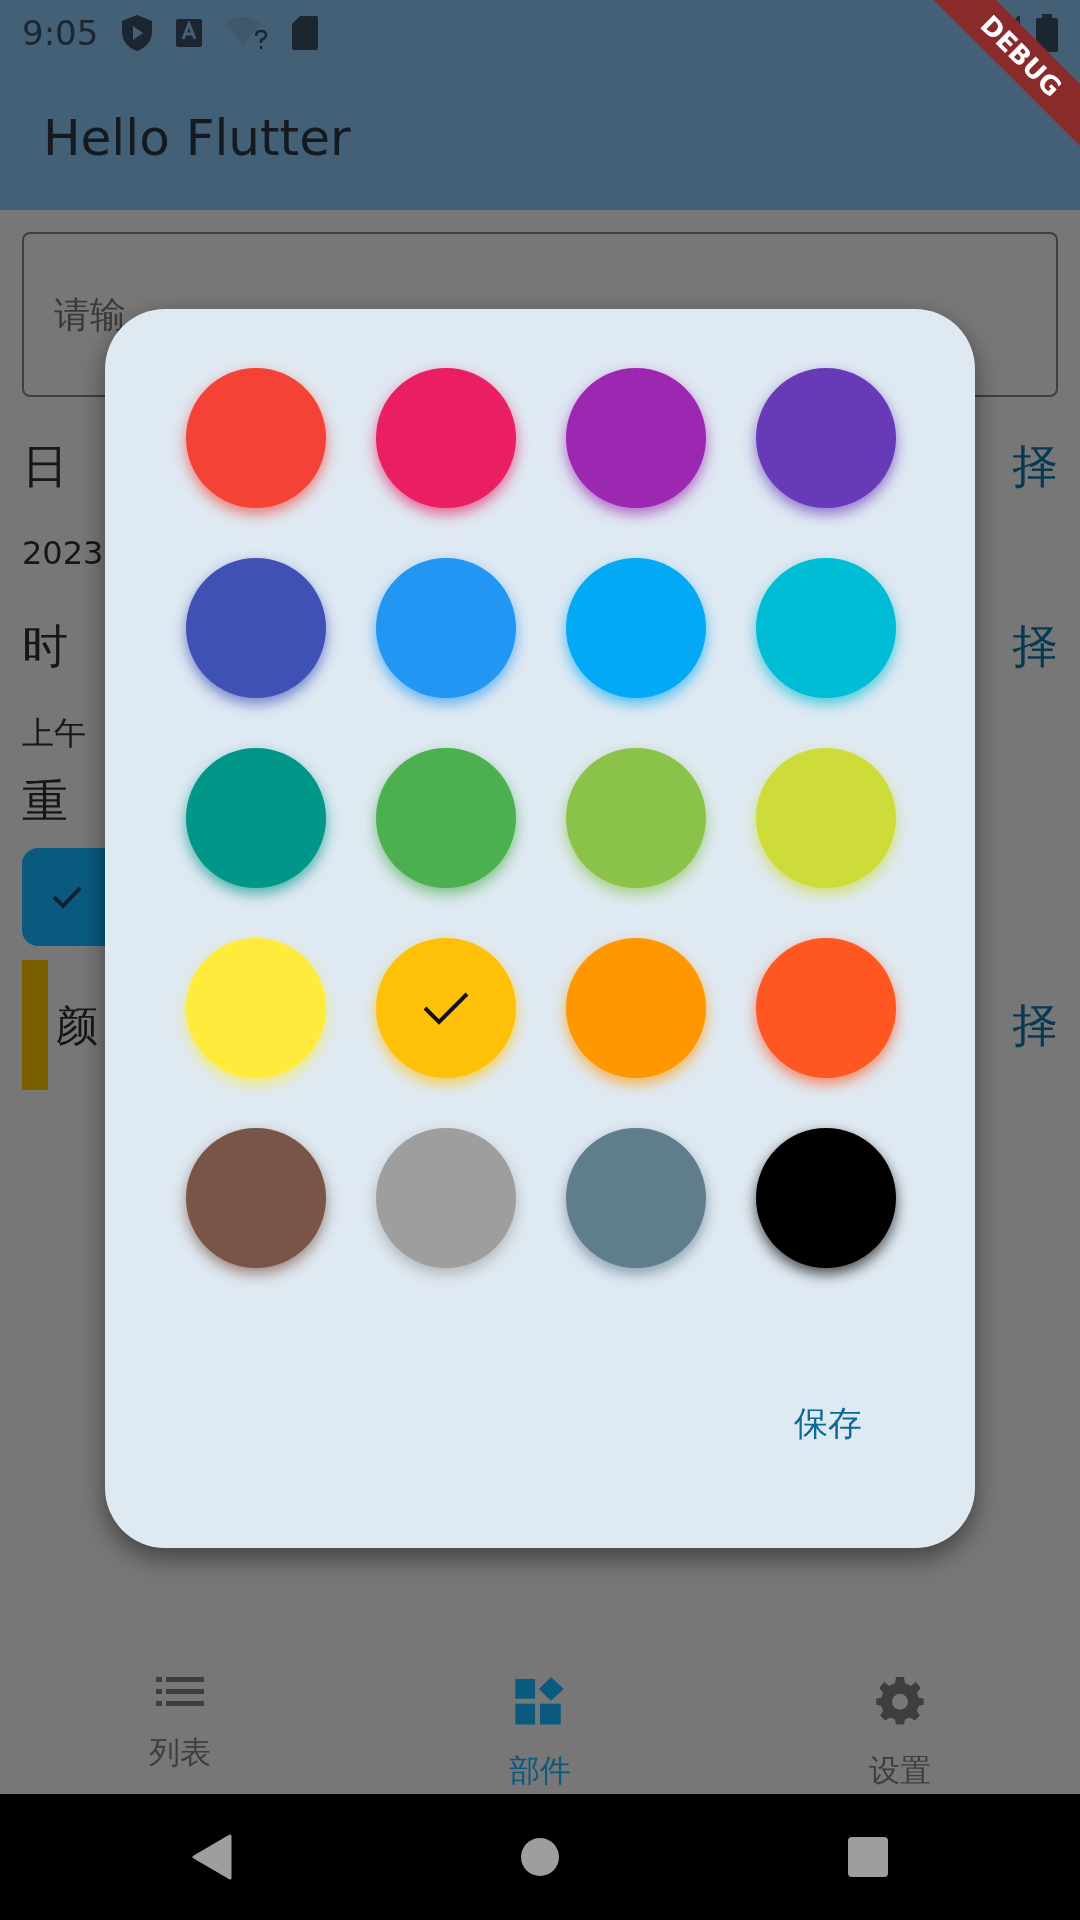 Image resolution: width=1080 pixels, height=1920 pixels. What do you see at coordinates (540, 1701) in the screenshot?
I see `widgets-icon` at bounding box center [540, 1701].